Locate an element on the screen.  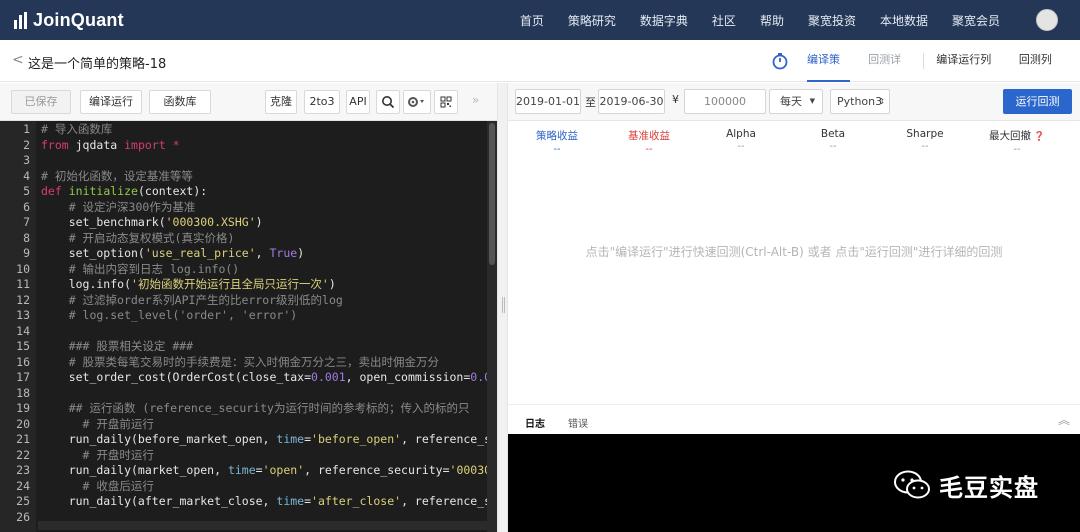
editor-horizontal-scrollbar is located at coordinates (262, 525).